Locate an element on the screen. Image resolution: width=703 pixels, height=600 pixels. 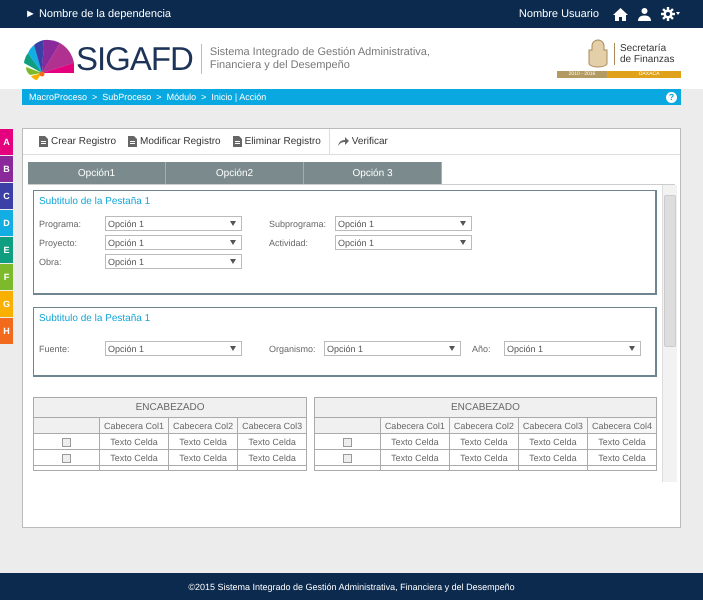
side-tab: B is located at coordinates (6, 169).